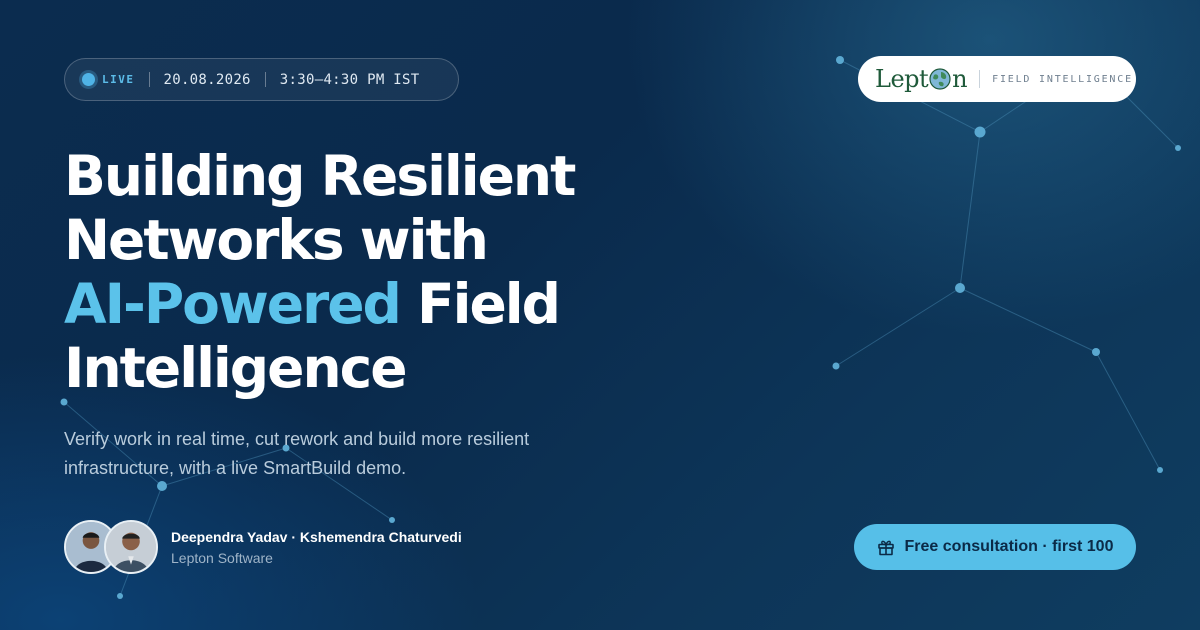 Image resolution: width=1200 pixels, height=630 pixels. I want to click on globe-icon, so click(940, 79).